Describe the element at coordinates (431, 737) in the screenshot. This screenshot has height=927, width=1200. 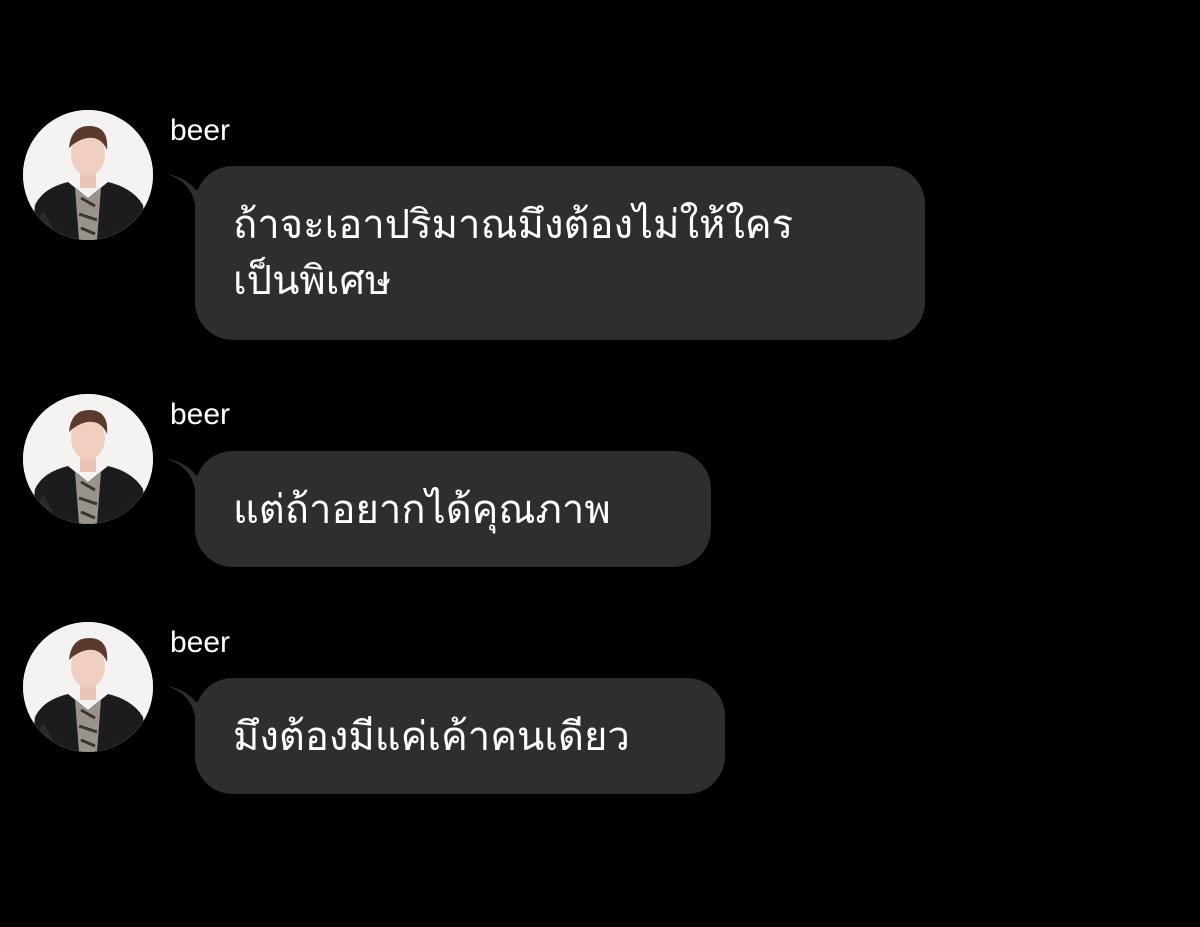
I see `message-text: มึงต้องมีแค่เค้าคนเดียว` at that location.